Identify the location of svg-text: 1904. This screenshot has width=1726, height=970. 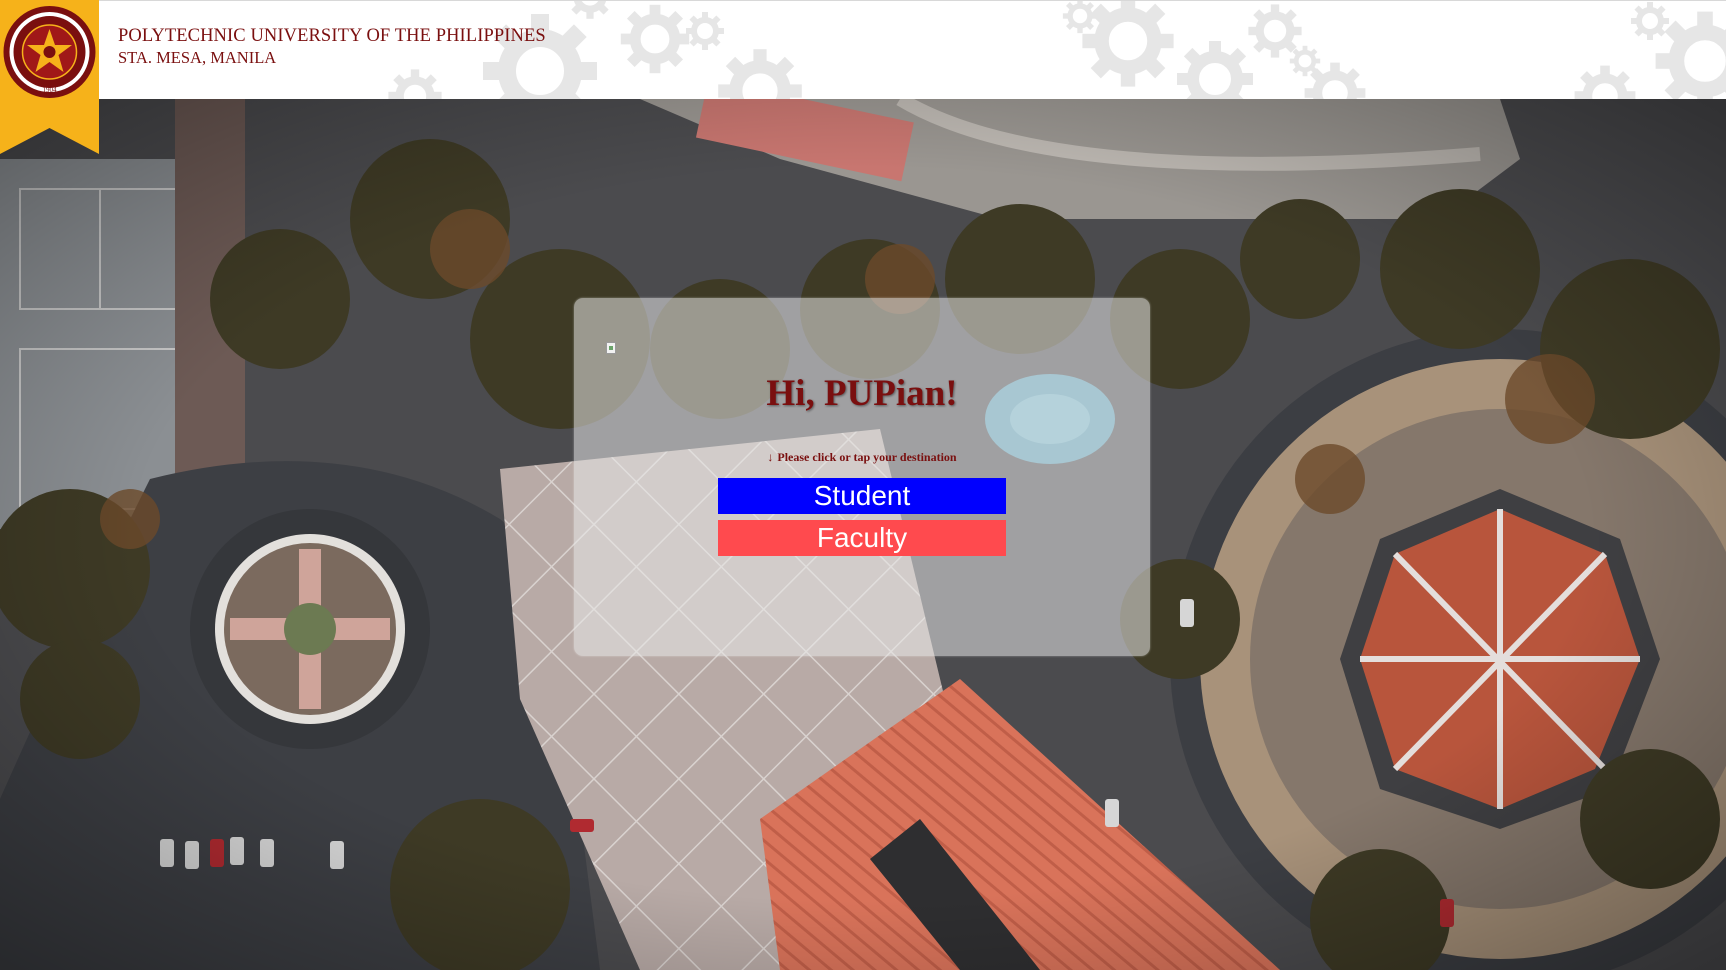
(50, 90).